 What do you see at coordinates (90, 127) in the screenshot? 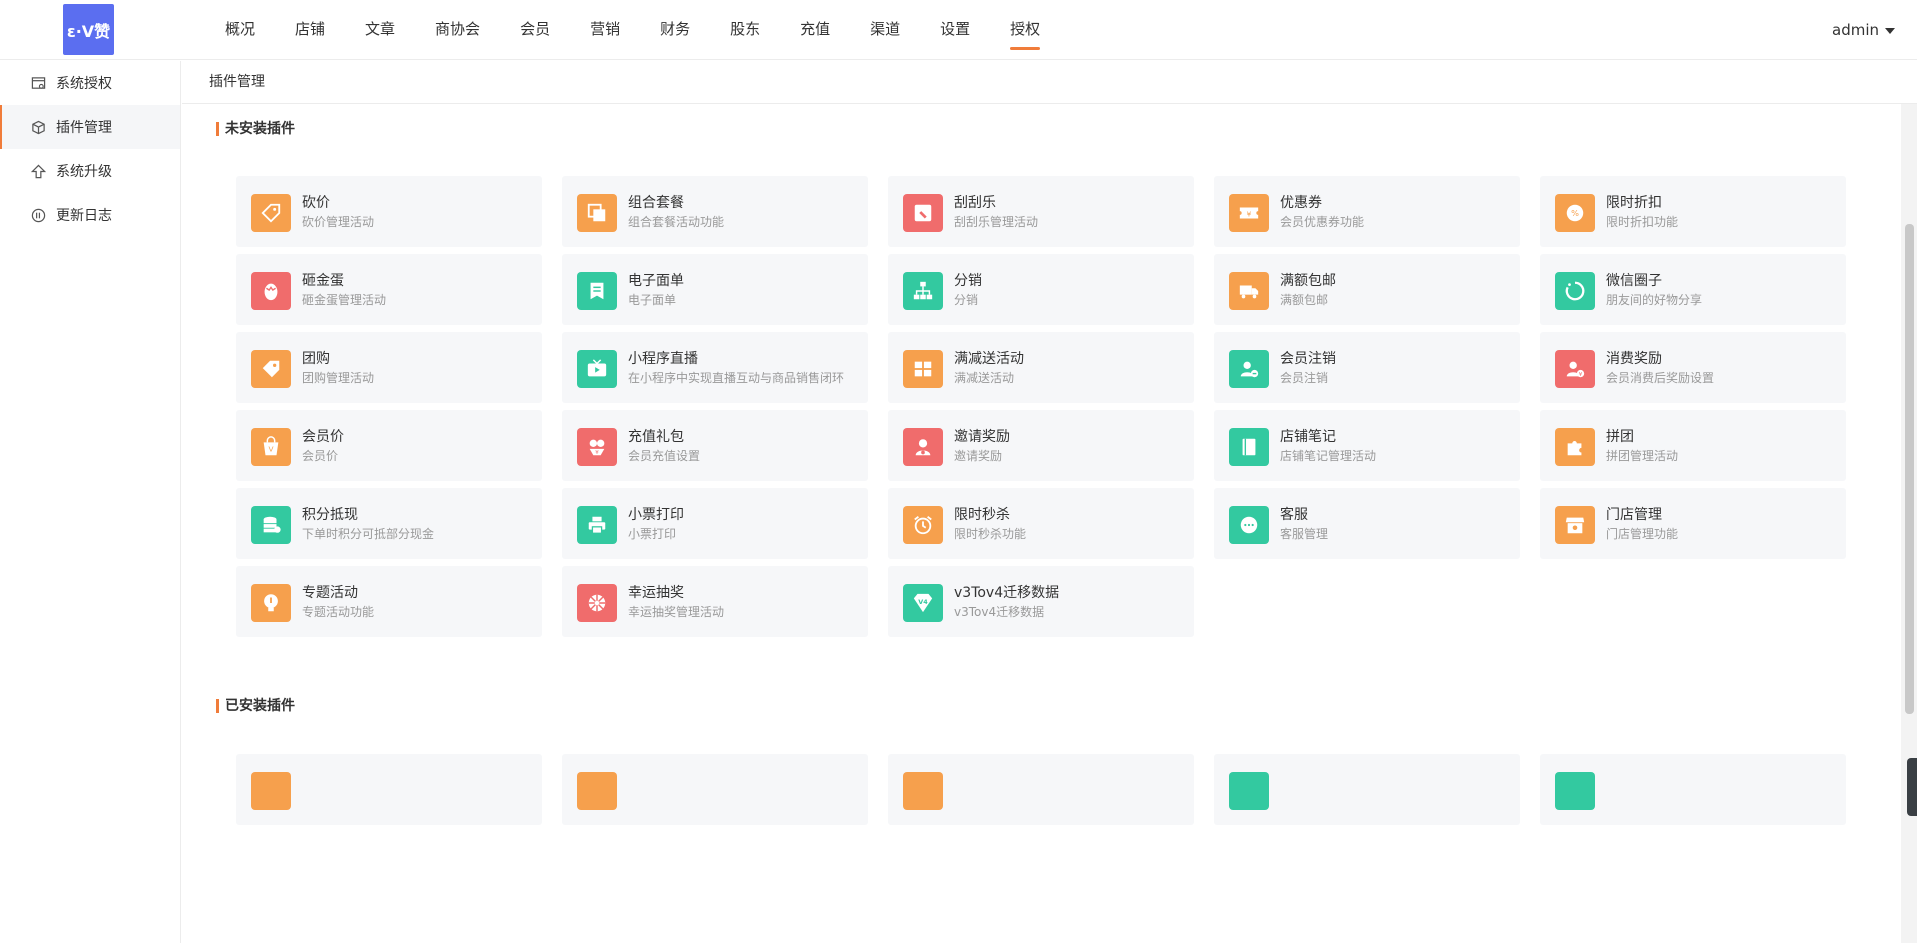
I see `sidebar-item-1: 插件管理` at bounding box center [90, 127].